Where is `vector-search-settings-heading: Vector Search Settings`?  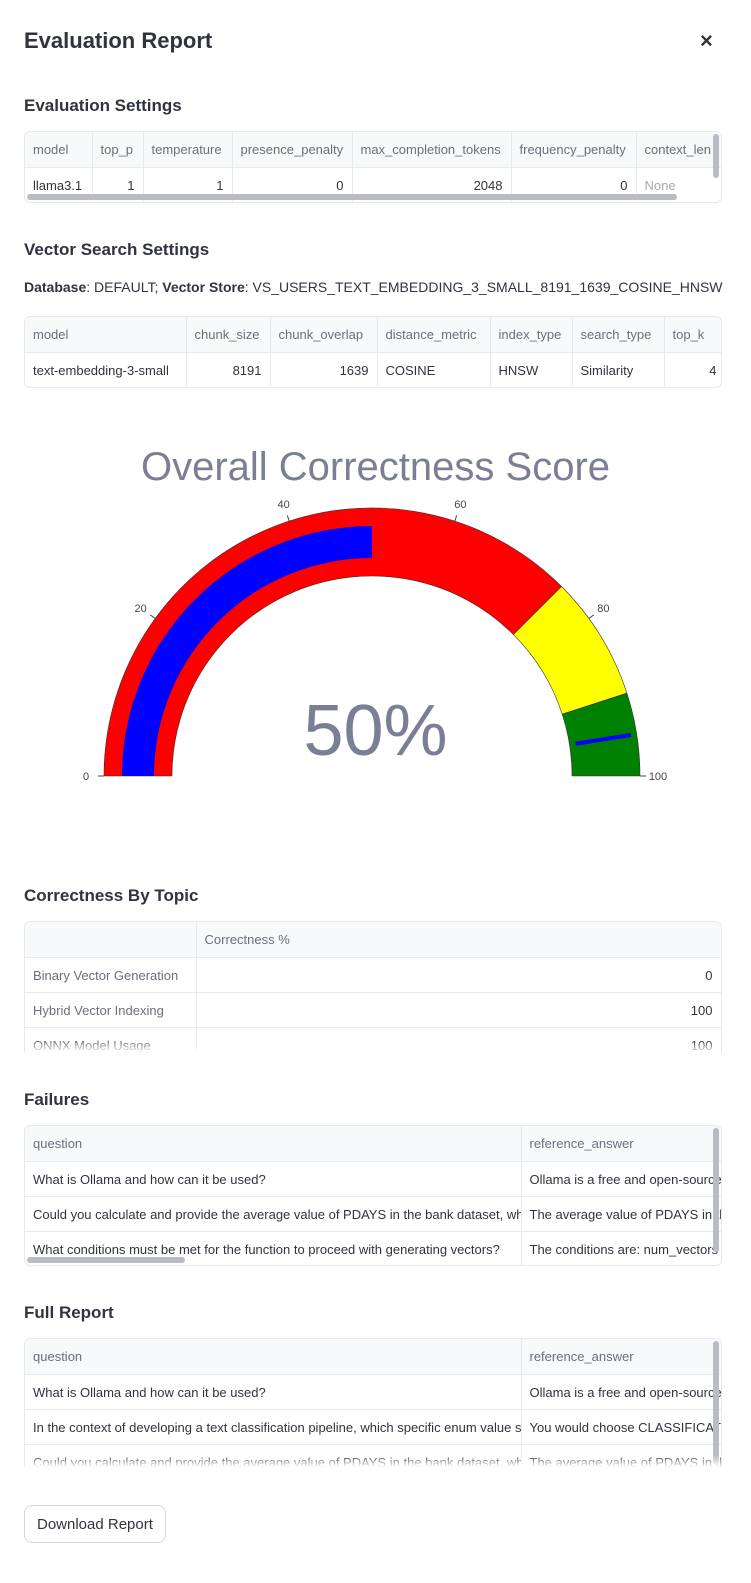 vector-search-settings-heading: Vector Search Settings is located at coordinates (117, 249).